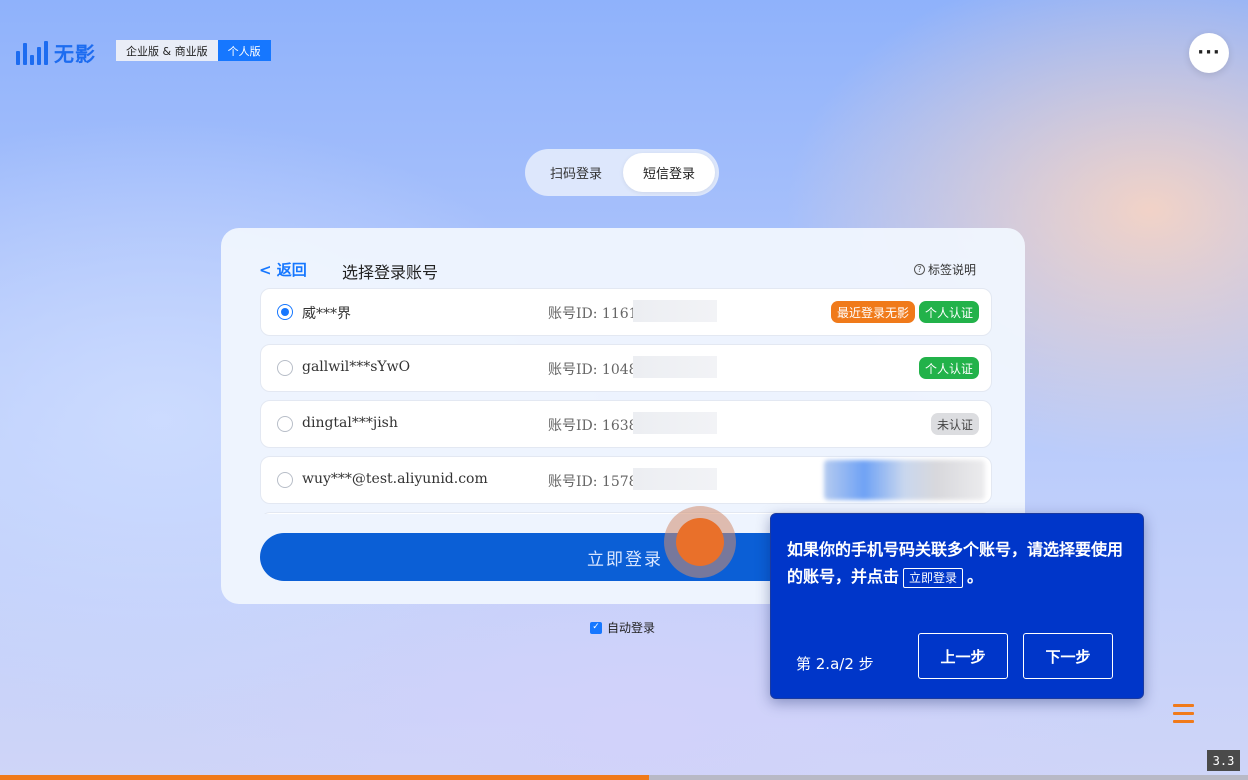  What do you see at coordinates (167, 50) in the screenshot?
I see `edition-enterprise-tab: 企业版 & 商业版` at bounding box center [167, 50].